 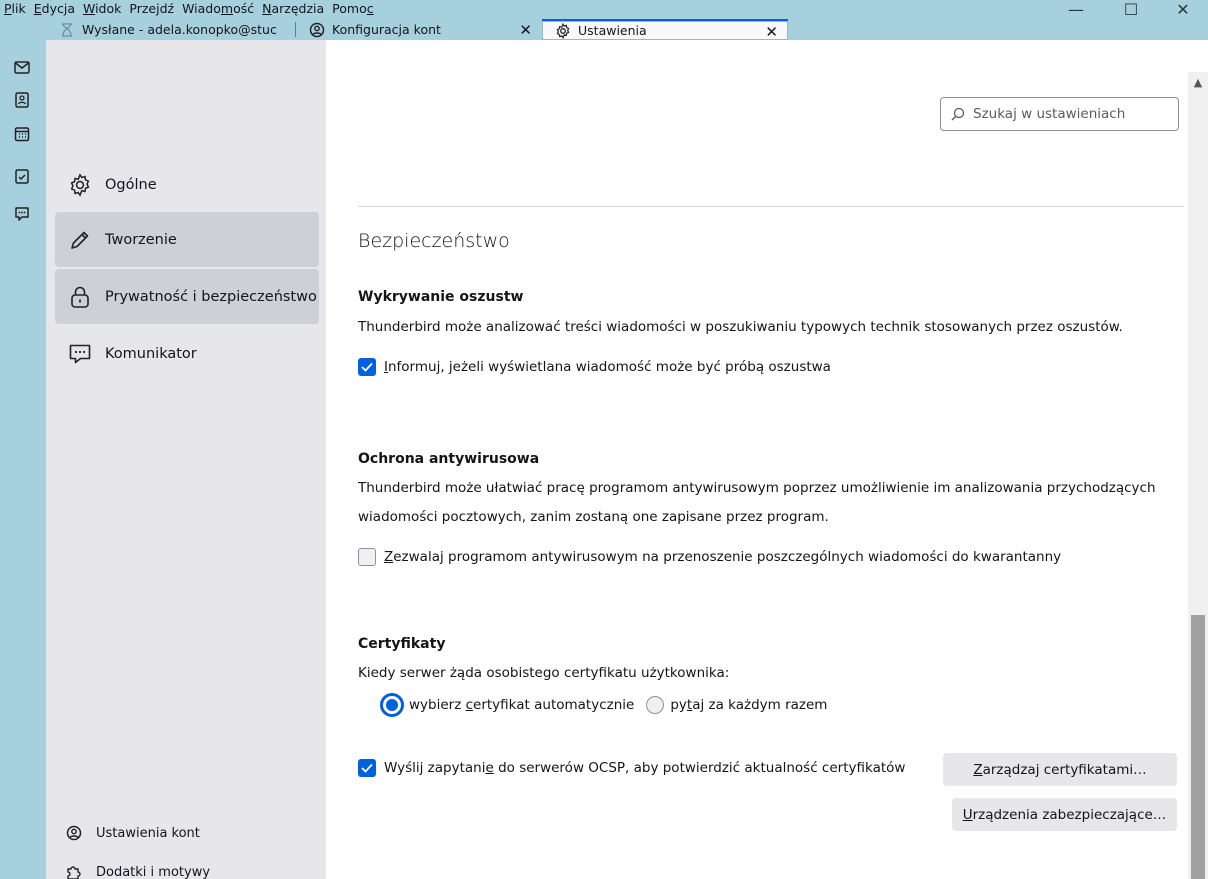 I want to click on antivirus-heading: Ochrona antywirusowa, so click(x=449, y=459).